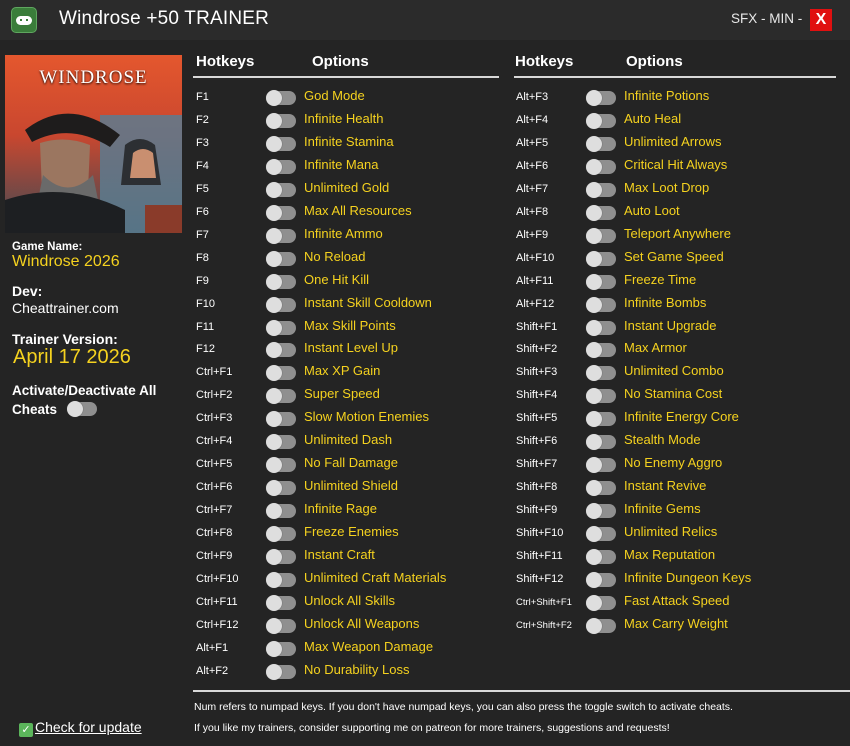 The width and height of the screenshot is (850, 746). I want to click on window-title: Windrose +50 TRAINER, so click(164, 18).